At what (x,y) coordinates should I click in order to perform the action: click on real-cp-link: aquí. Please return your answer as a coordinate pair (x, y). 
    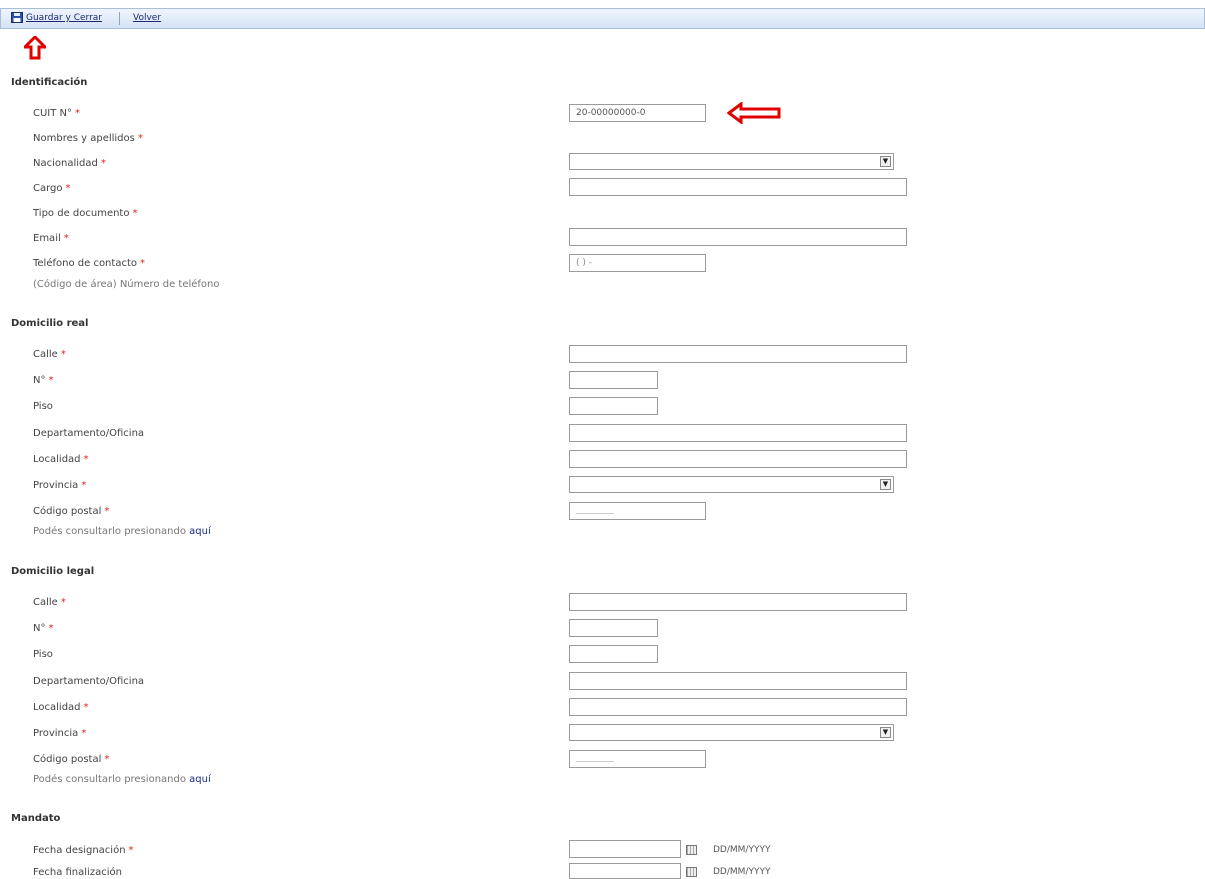
    Looking at the image, I should click on (200, 531).